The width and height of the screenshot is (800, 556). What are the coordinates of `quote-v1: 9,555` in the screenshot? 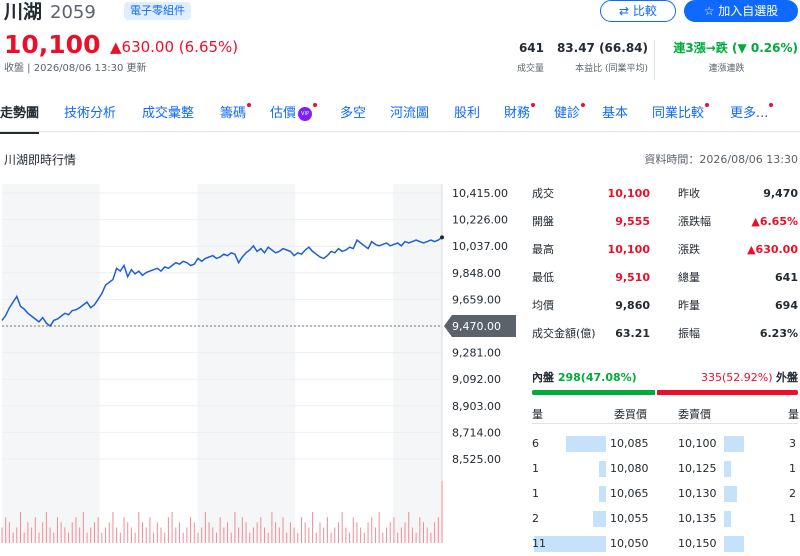 It's located at (632, 221).